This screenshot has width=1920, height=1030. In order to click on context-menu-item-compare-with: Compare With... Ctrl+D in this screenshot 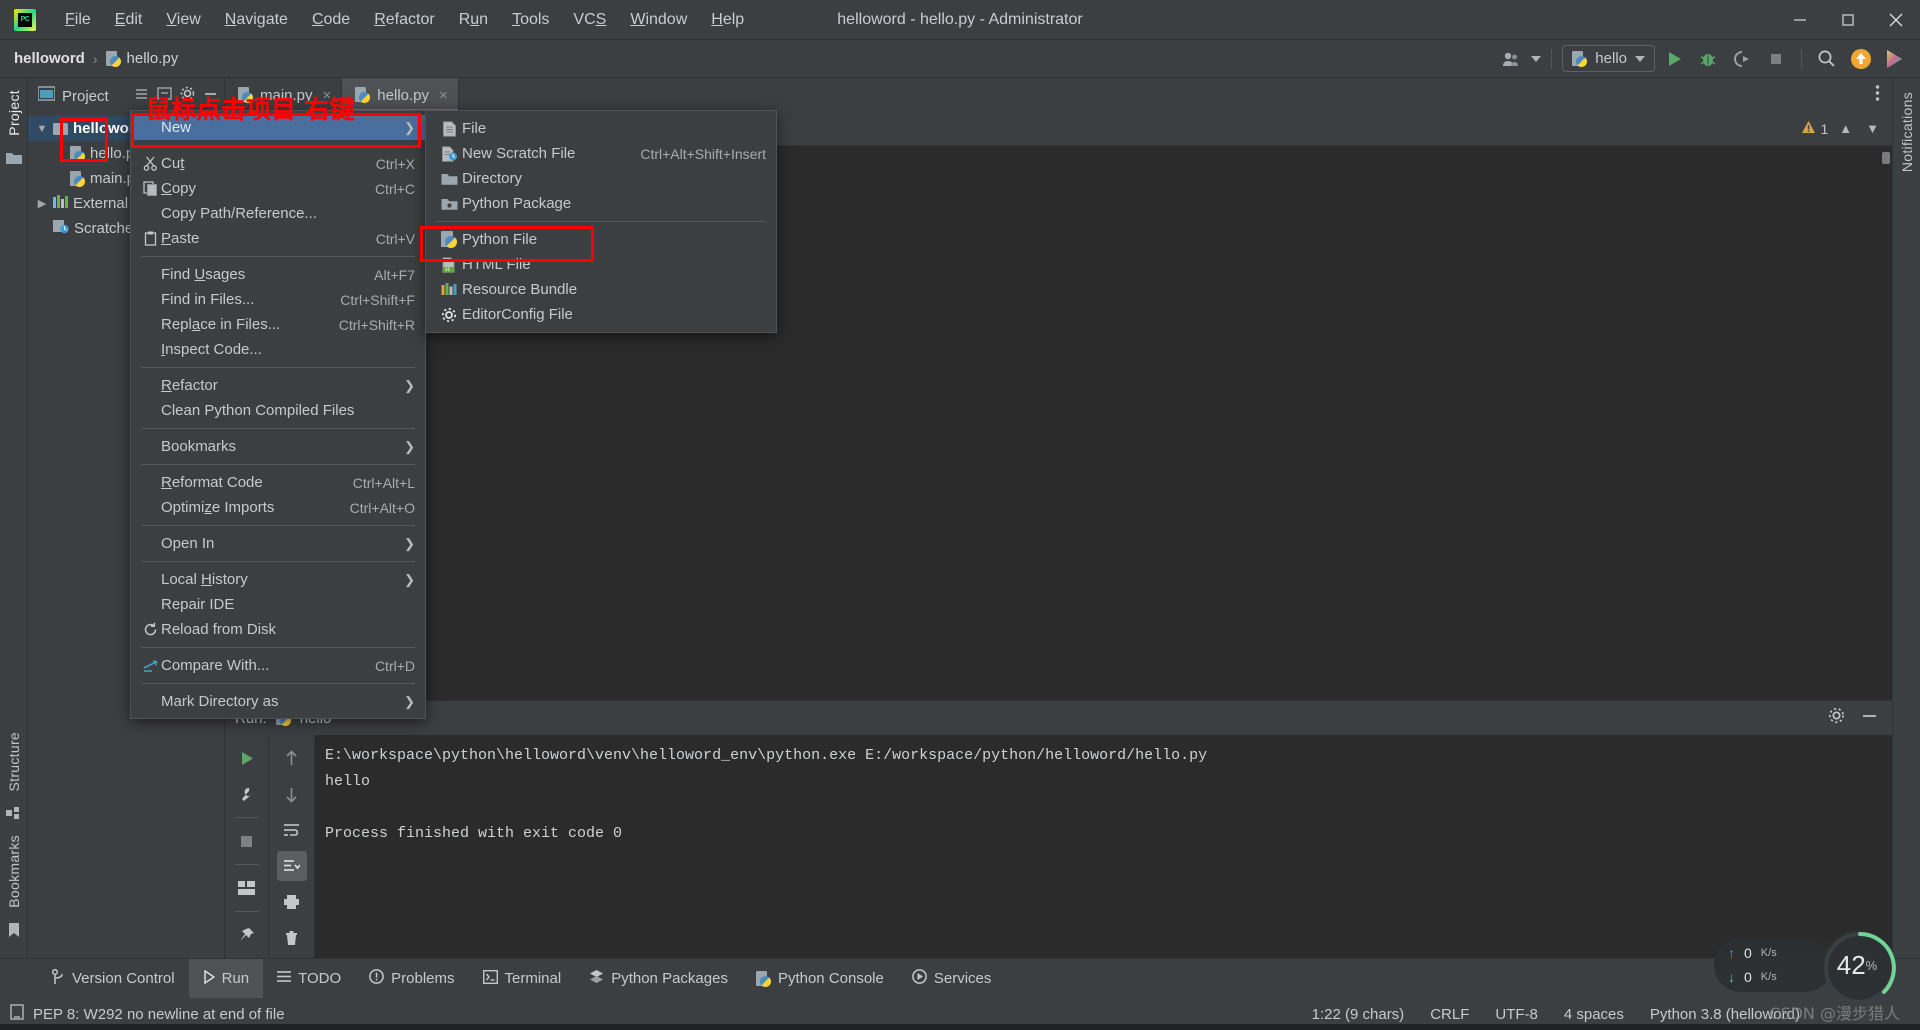, I will do `click(278, 665)`.